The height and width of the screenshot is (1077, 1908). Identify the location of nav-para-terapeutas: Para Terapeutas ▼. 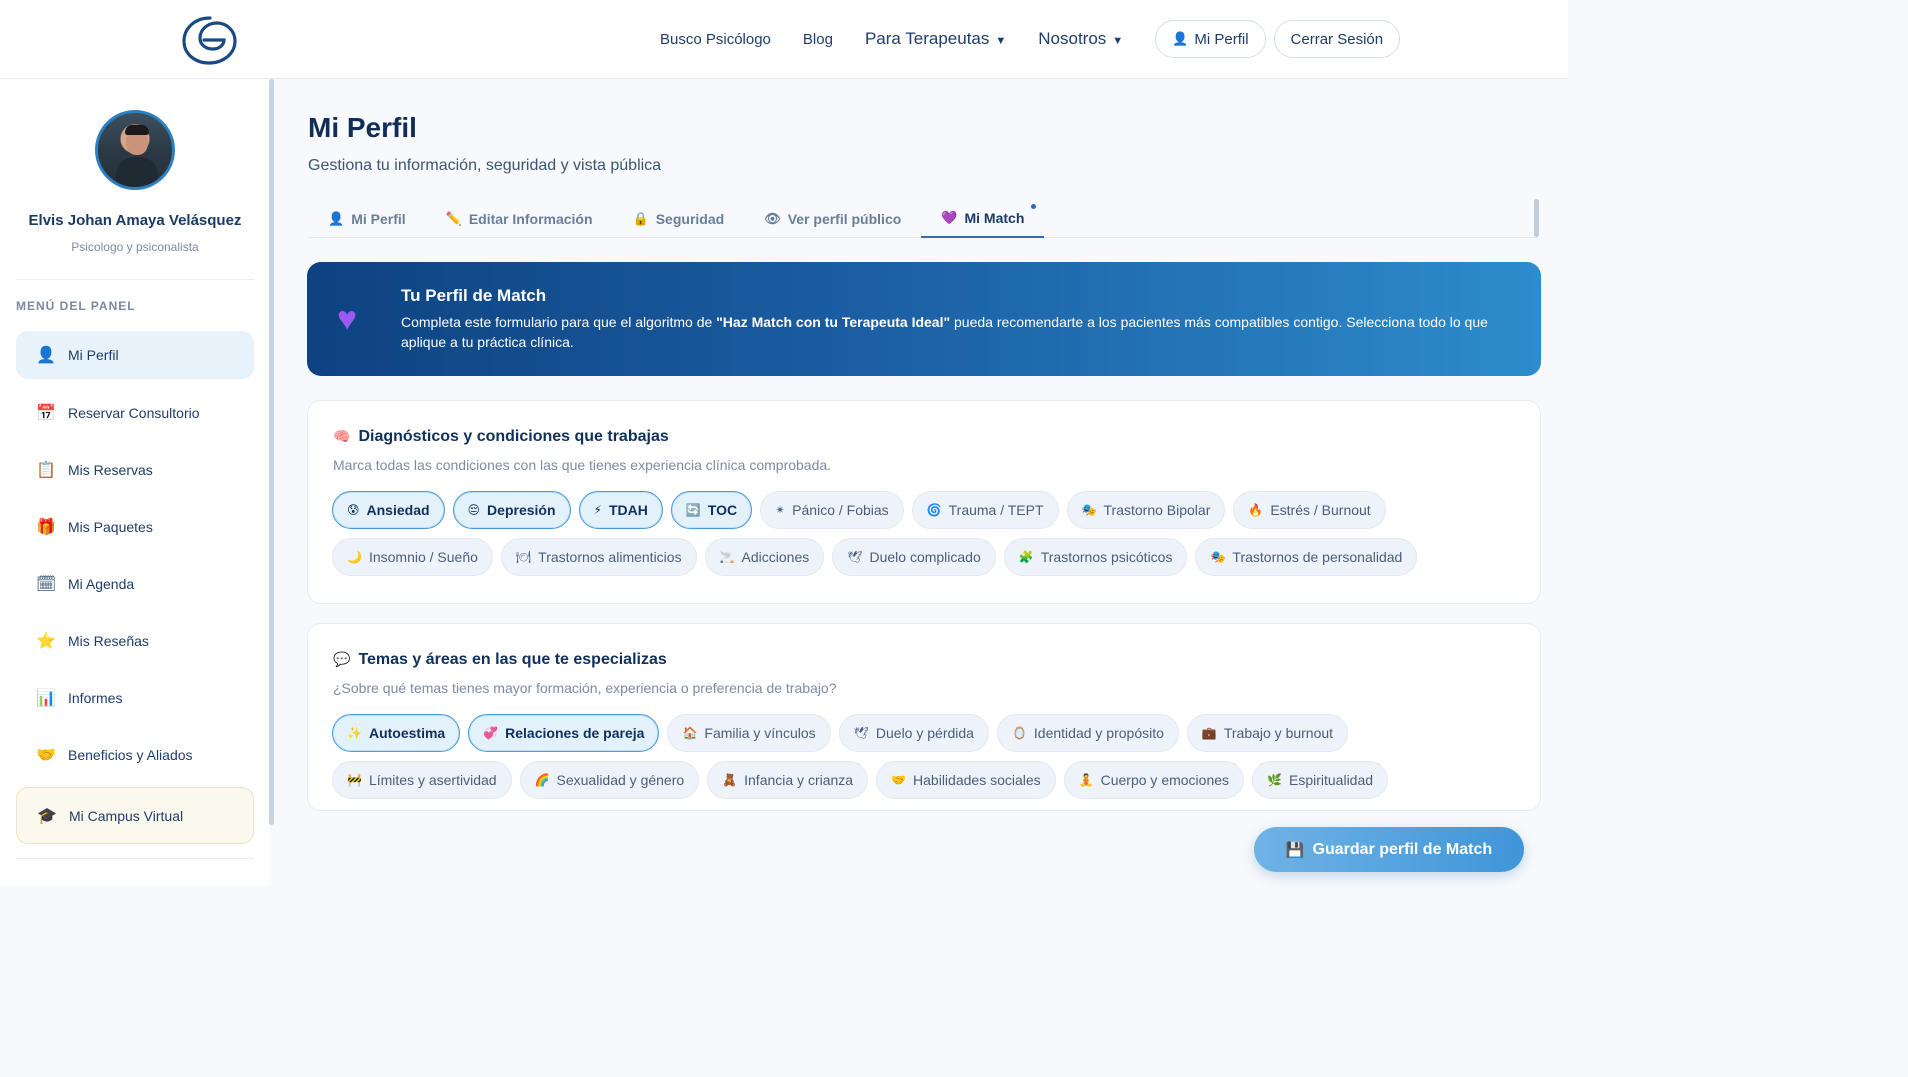
(935, 39).